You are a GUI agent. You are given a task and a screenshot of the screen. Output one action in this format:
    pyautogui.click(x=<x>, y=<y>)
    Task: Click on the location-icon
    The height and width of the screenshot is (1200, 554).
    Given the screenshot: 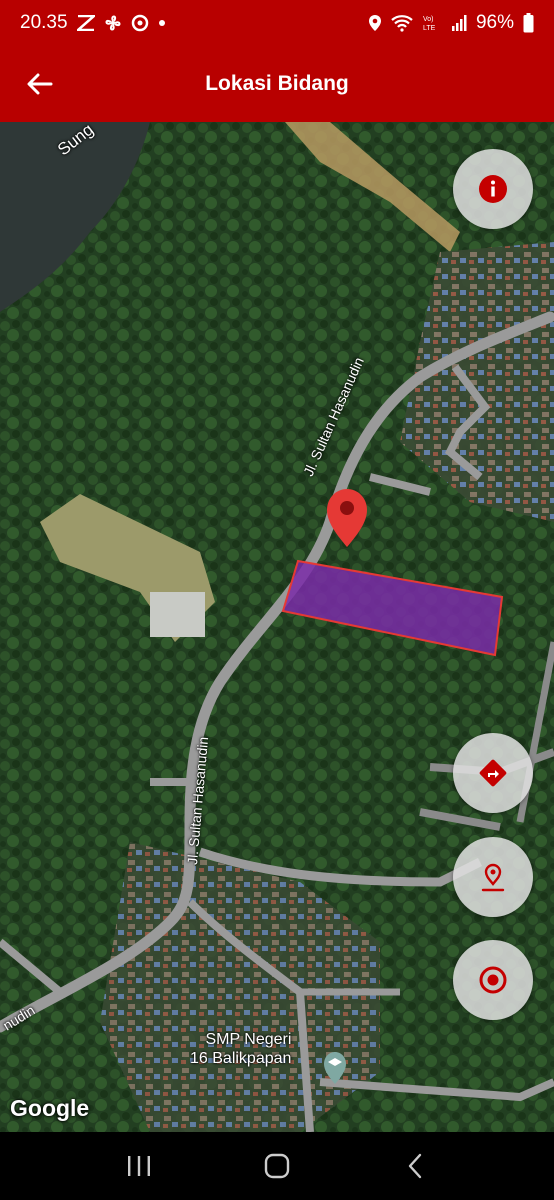 What is the action you would take?
    pyautogui.click(x=375, y=23)
    